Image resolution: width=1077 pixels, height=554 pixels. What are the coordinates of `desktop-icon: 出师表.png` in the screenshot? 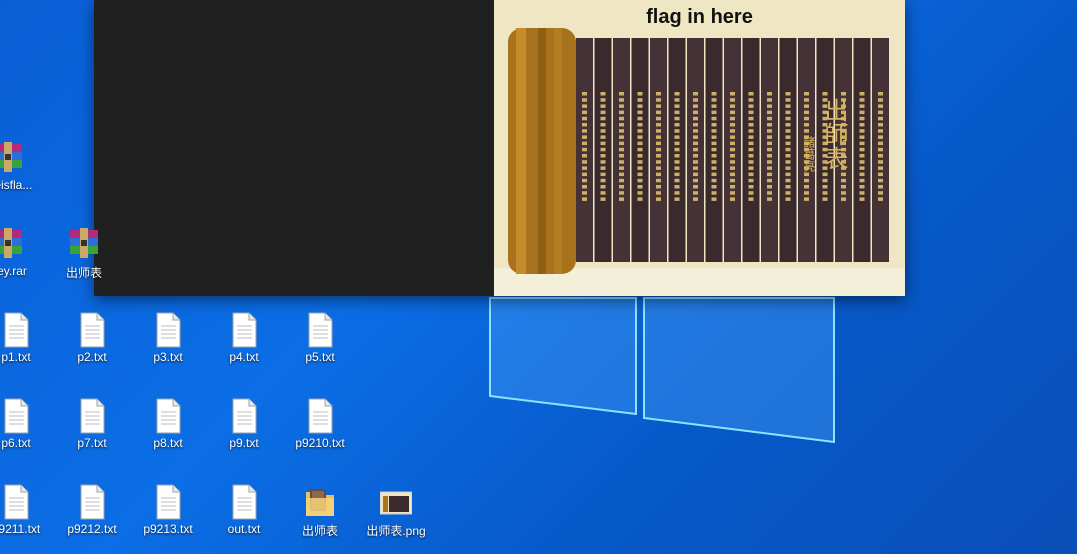 It's located at (396, 511).